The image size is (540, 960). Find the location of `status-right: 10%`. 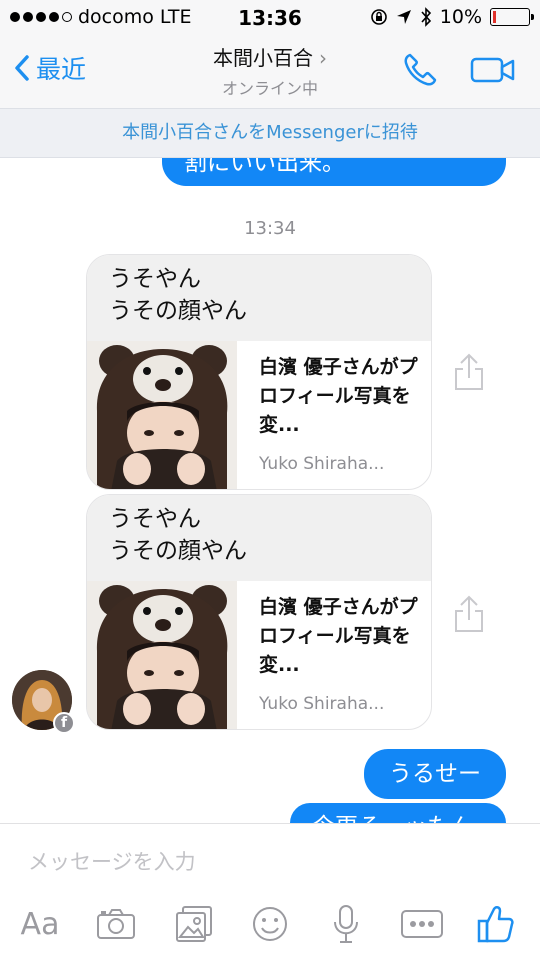

status-right: 10% is located at coordinates (452, 17).